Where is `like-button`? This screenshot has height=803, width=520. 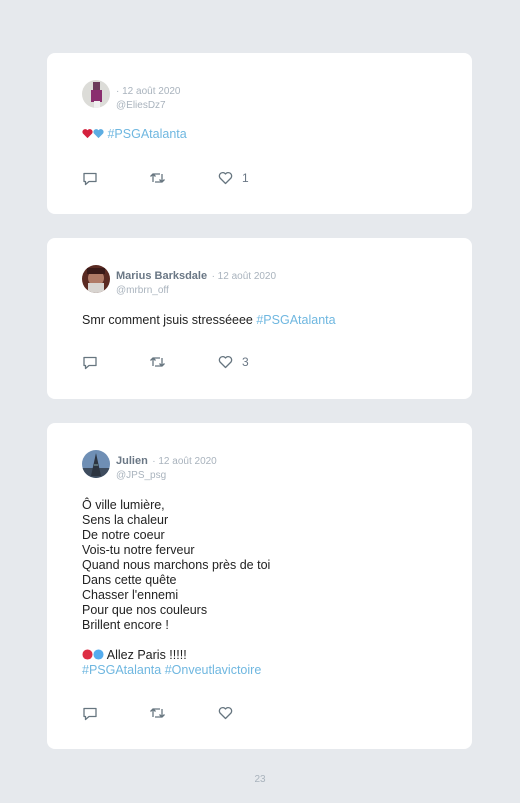
like-button is located at coordinates (230, 713).